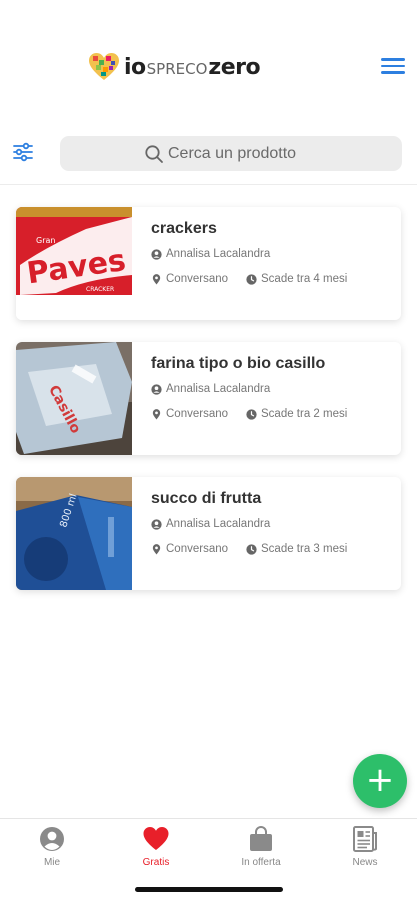  I want to click on tab-label-news: News, so click(365, 862).